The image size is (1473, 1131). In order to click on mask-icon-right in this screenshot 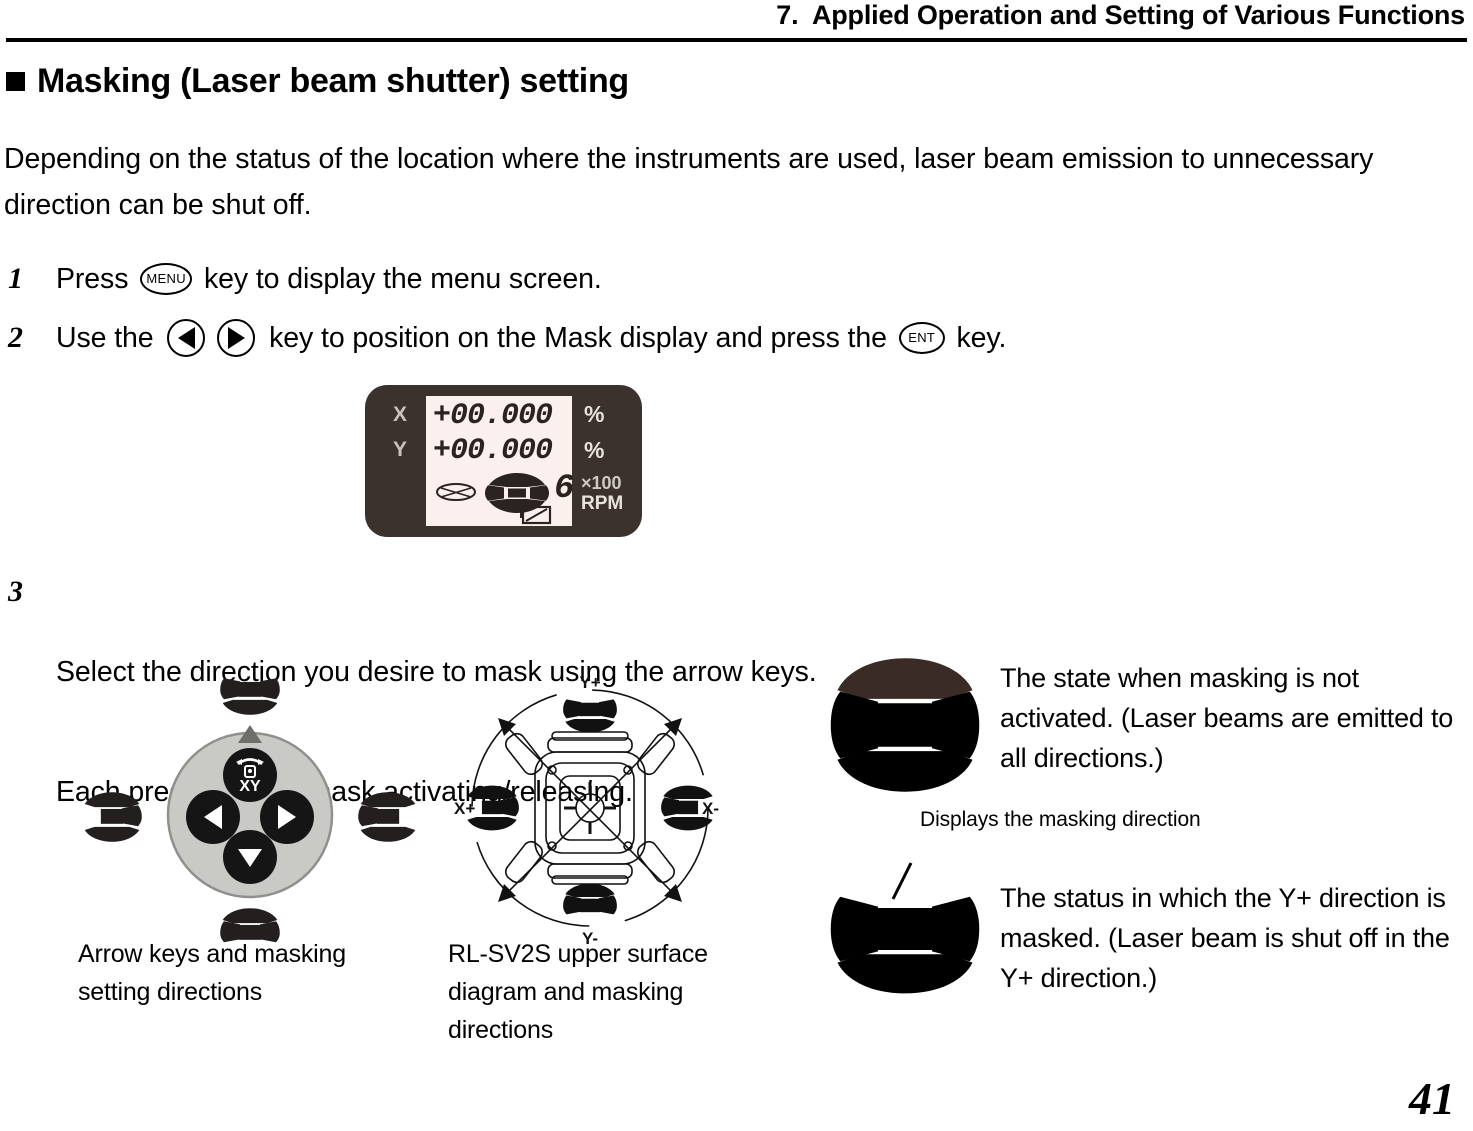, I will do `click(387, 817)`.